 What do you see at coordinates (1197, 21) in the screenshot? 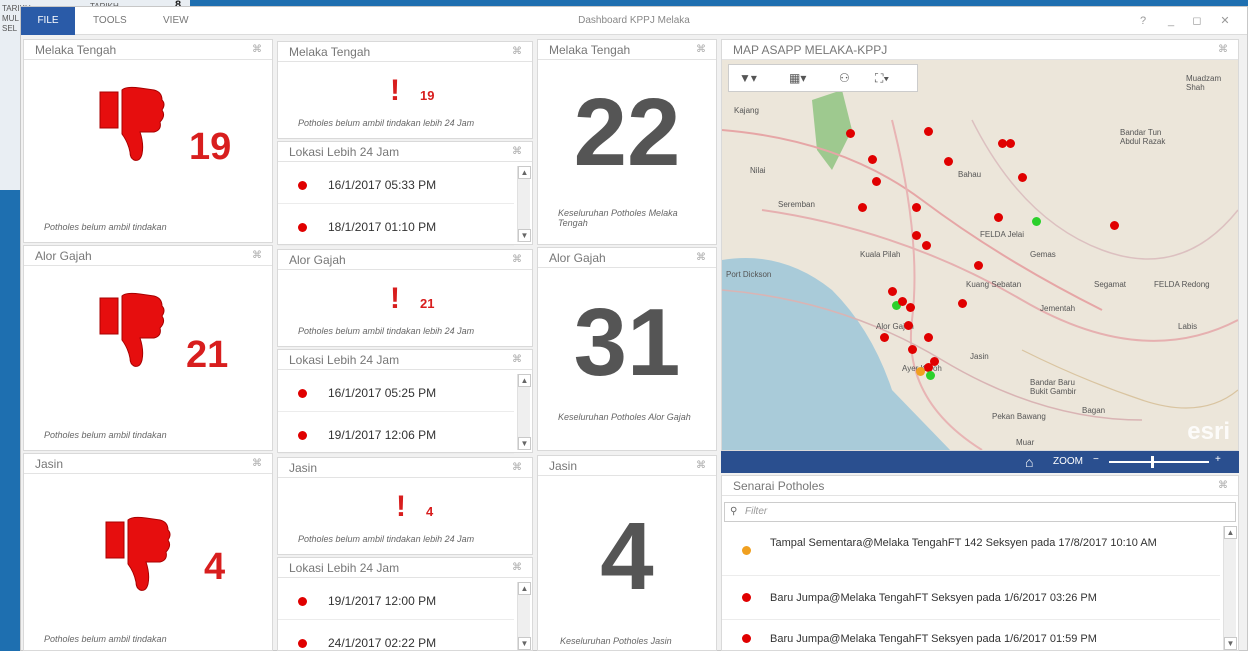
I see `restore-button: ◻` at bounding box center [1197, 21].